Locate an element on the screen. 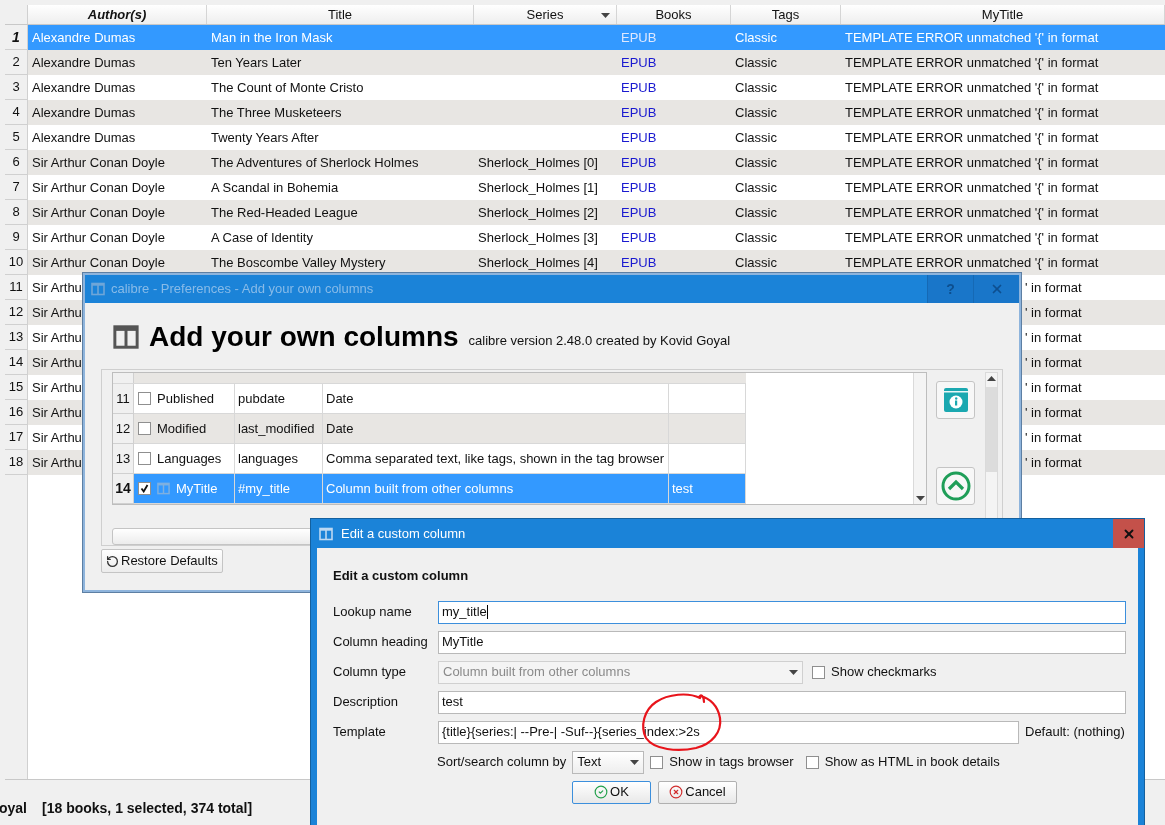 The height and width of the screenshot is (825, 1165). table-cell-text: Sherlock_Holmes [3] is located at coordinates (538, 237).